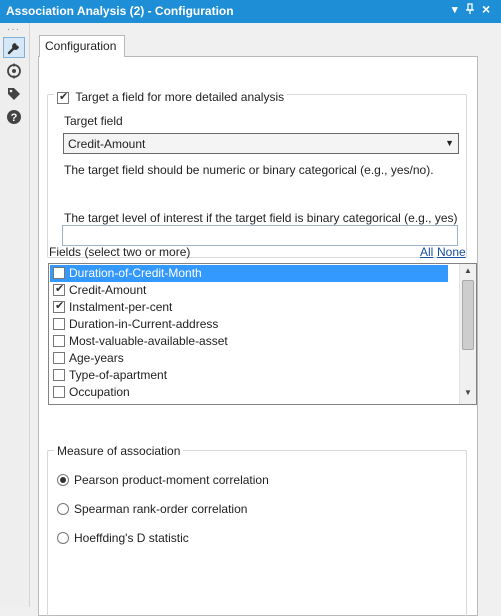 The image size is (501, 616). What do you see at coordinates (93, 121) in the screenshot?
I see `target-field-label: Target field` at bounding box center [93, 121].